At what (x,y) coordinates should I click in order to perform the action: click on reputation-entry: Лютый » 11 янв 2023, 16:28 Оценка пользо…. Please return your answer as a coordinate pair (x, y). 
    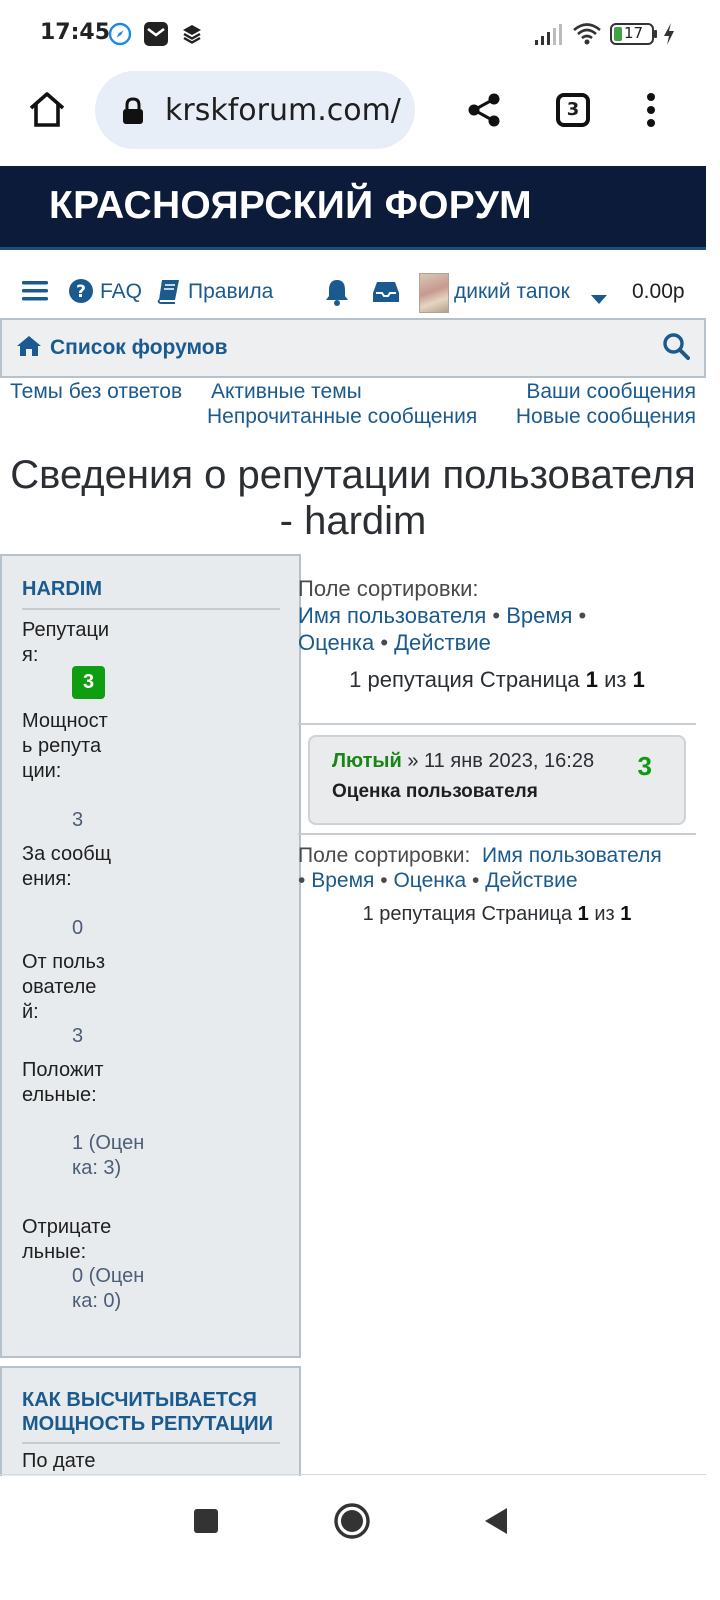
    Looking at the image, I should click on (497, 780).